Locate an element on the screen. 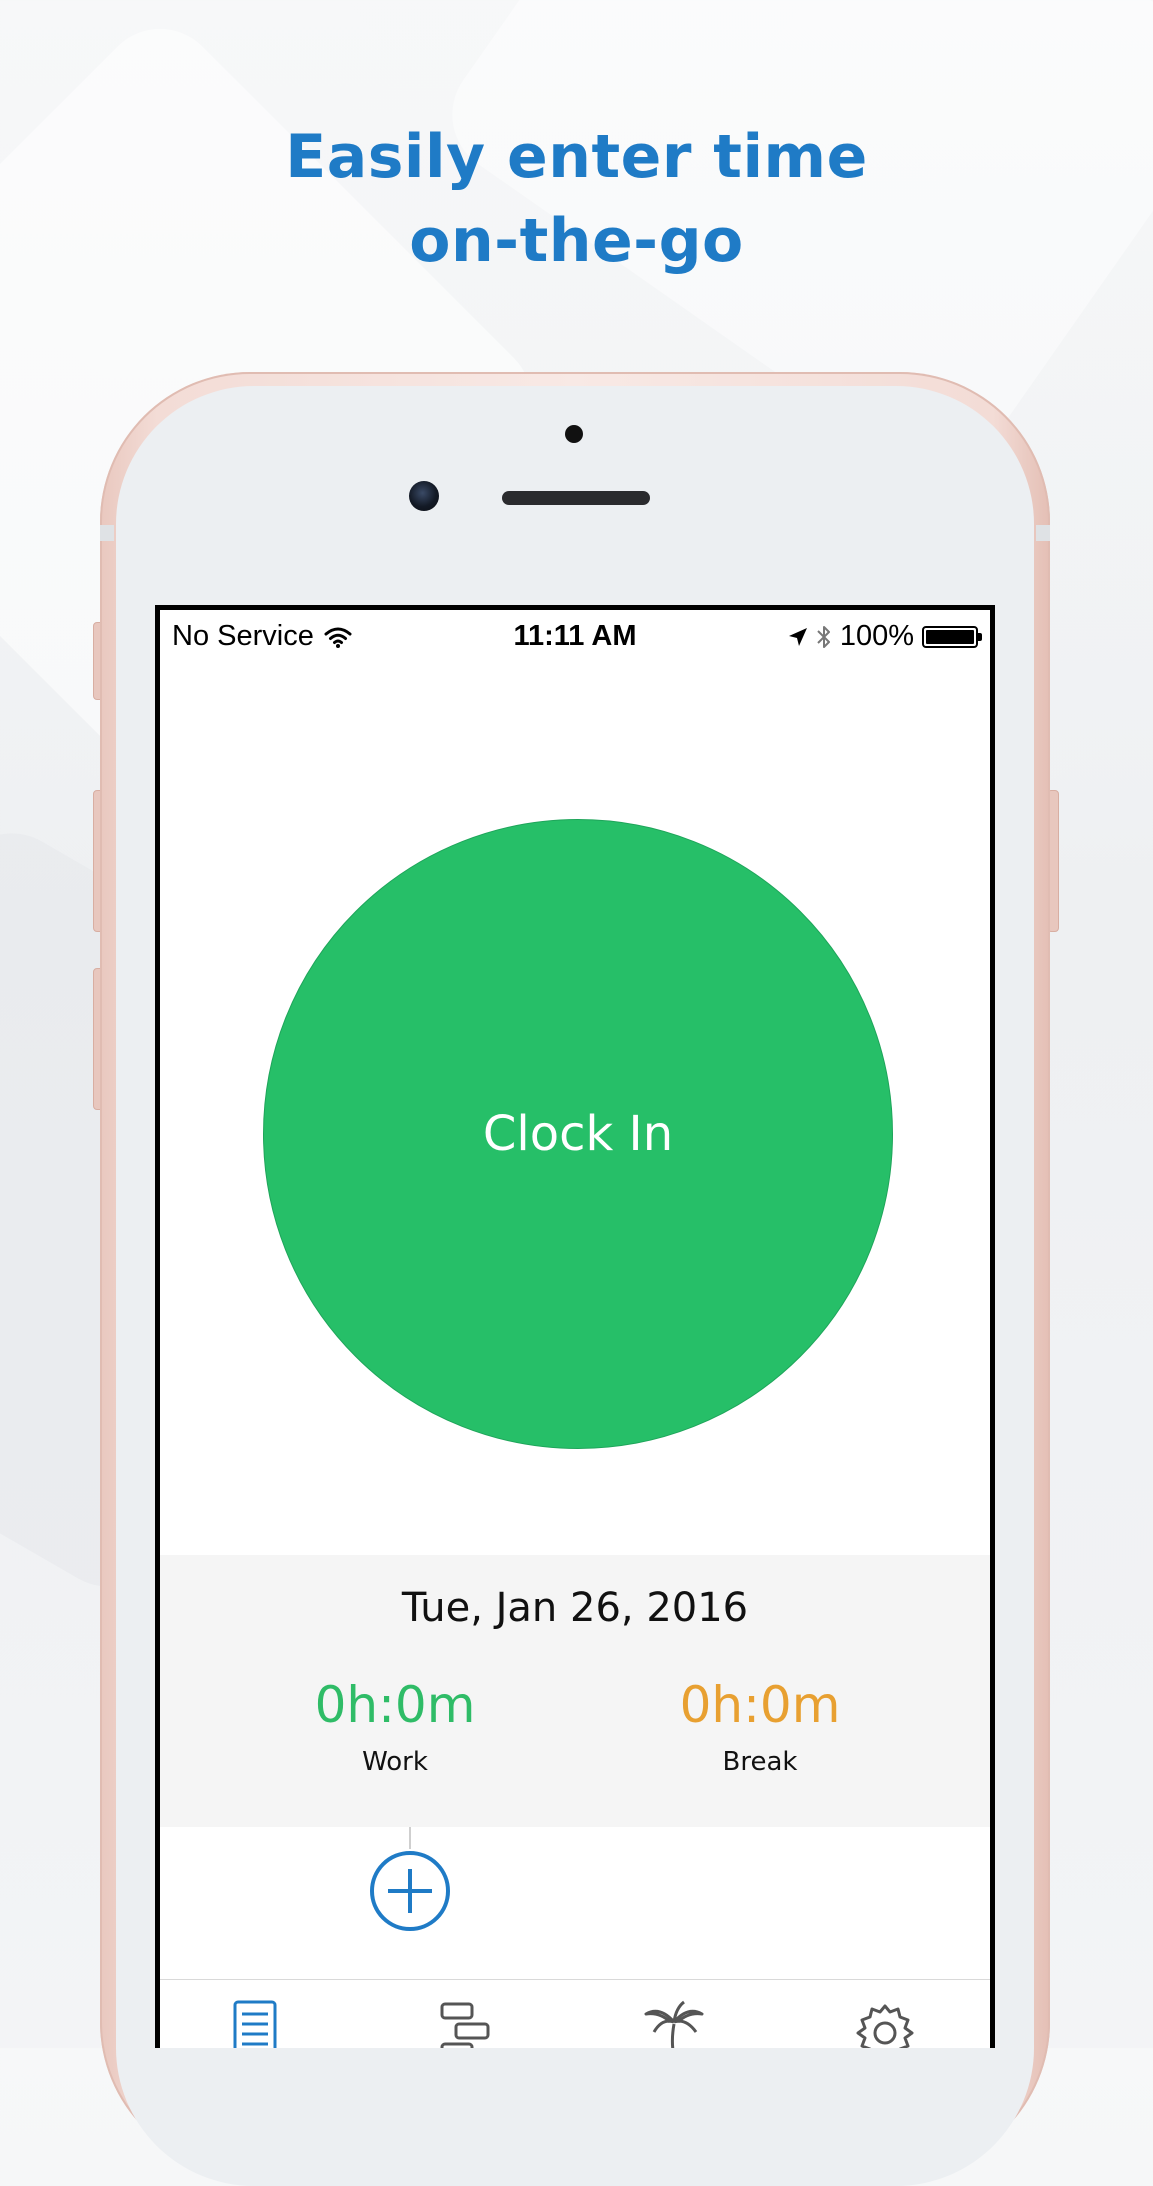 This screenshot has height=2186, width=1153. clock-in-label: Clock In is located at coordinates (578, 1134).